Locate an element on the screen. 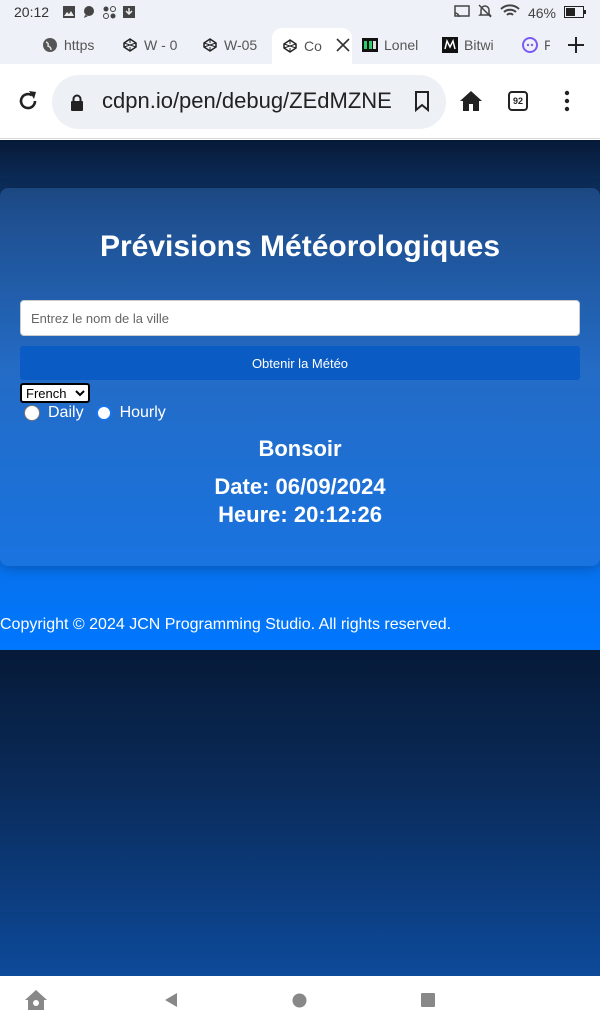 The width and height of the screenshot is (600, 1024). get-weather-button: Obtenir la Météo is located at coordinates (300, 363).